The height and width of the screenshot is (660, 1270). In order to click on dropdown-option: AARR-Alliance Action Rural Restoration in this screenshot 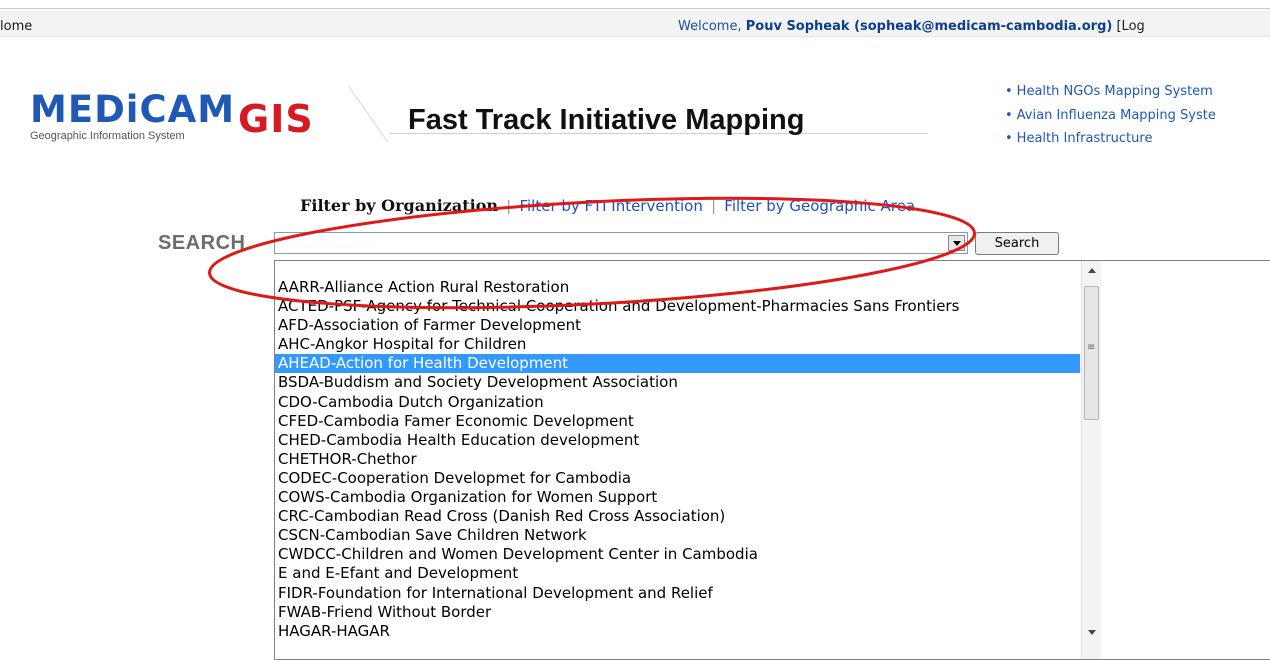, I will do `click(677, 287)`.